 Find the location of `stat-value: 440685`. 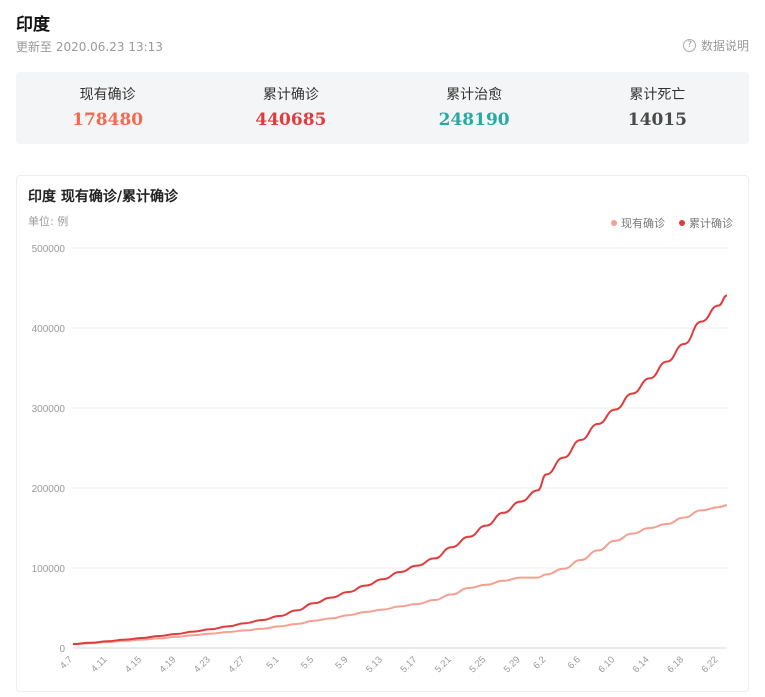

stat-value: 440685 is located at coordinates (291, 120).